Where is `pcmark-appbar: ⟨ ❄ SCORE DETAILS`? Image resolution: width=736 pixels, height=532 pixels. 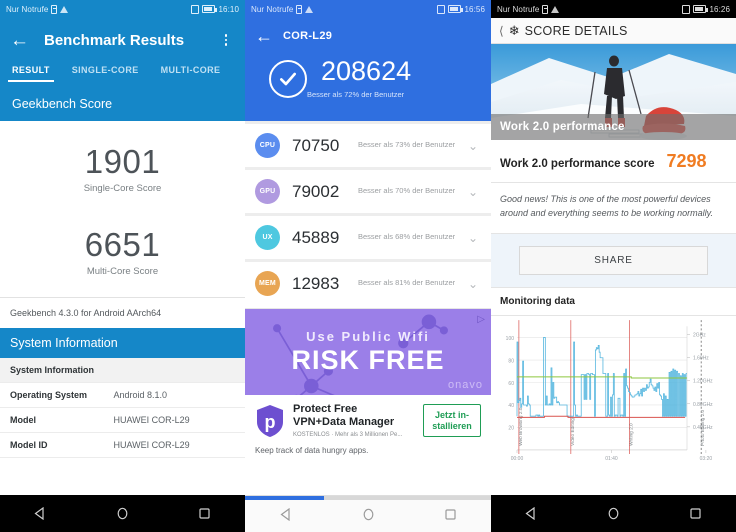
pcmark-appbar: ⟨ ❄ SCORE DETAILS is located at coordinates (613, 31).